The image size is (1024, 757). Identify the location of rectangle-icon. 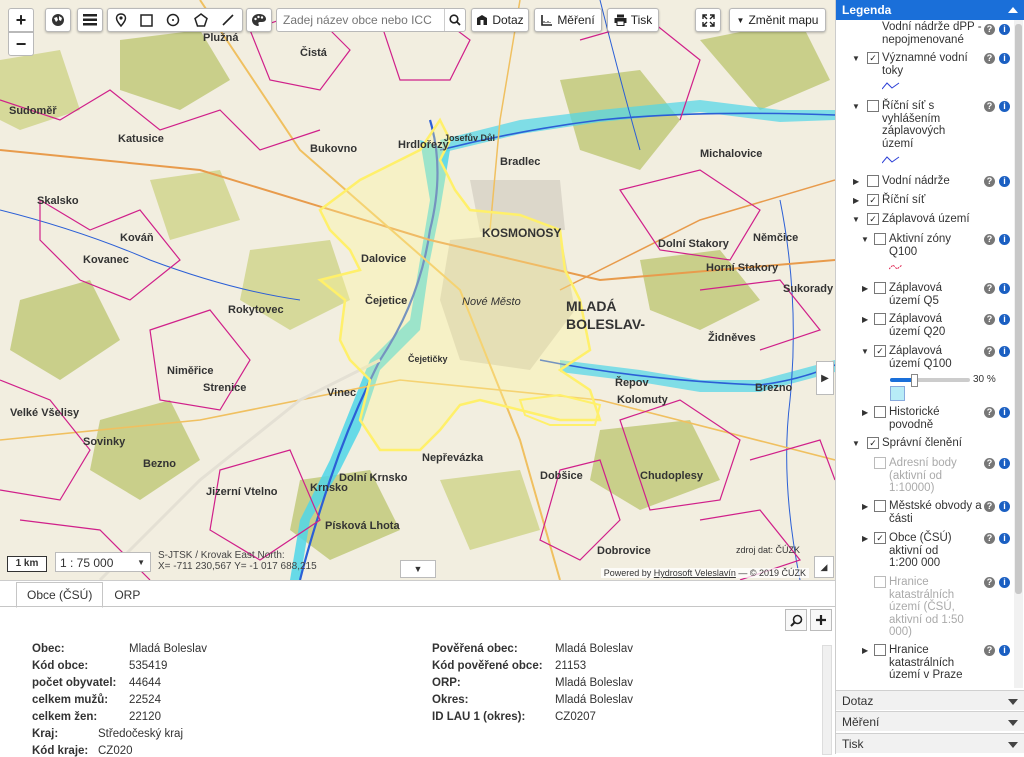
(146, 20).